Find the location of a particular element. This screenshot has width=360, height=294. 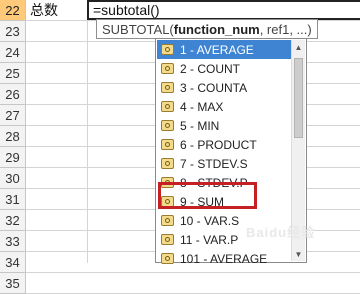

tooltip-function-name: SUBTOTAL( is located at coordinates (138, 29).